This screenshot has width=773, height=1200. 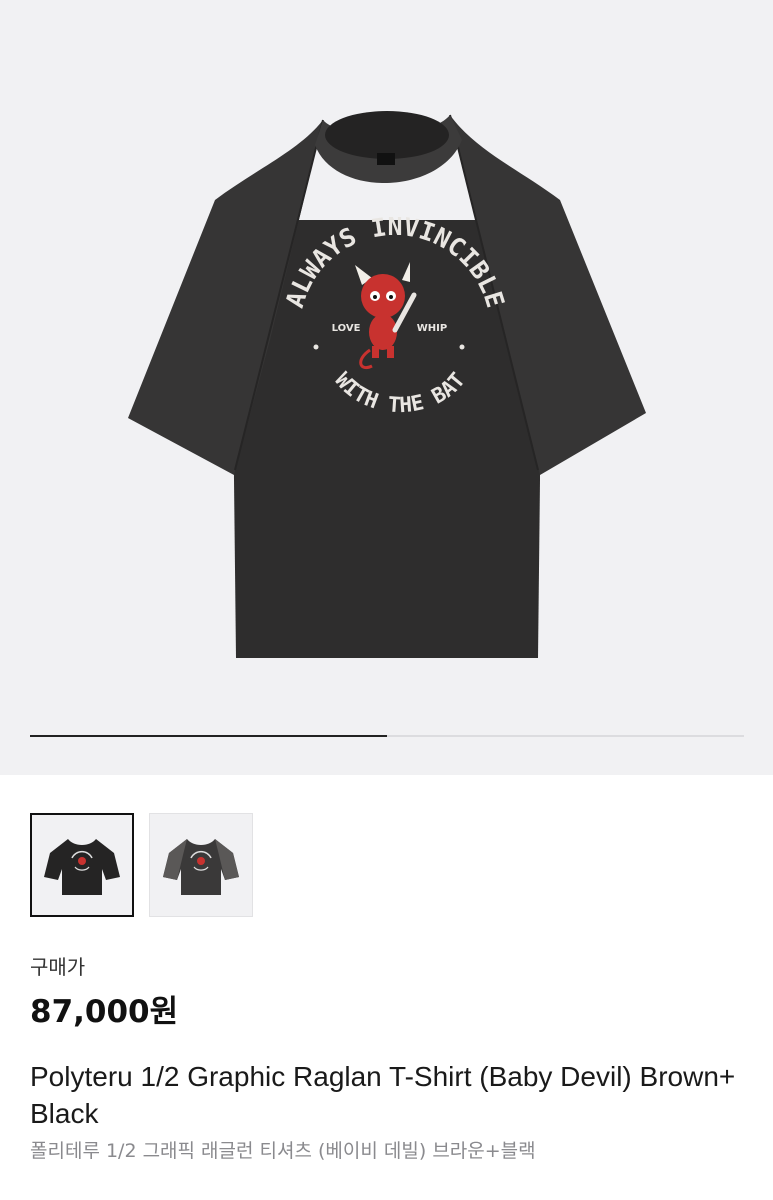 What do you see at coordinates (432, 328) in the screenshot?
I see `print-right-word: WHIP` at bounding box center [432, 328].